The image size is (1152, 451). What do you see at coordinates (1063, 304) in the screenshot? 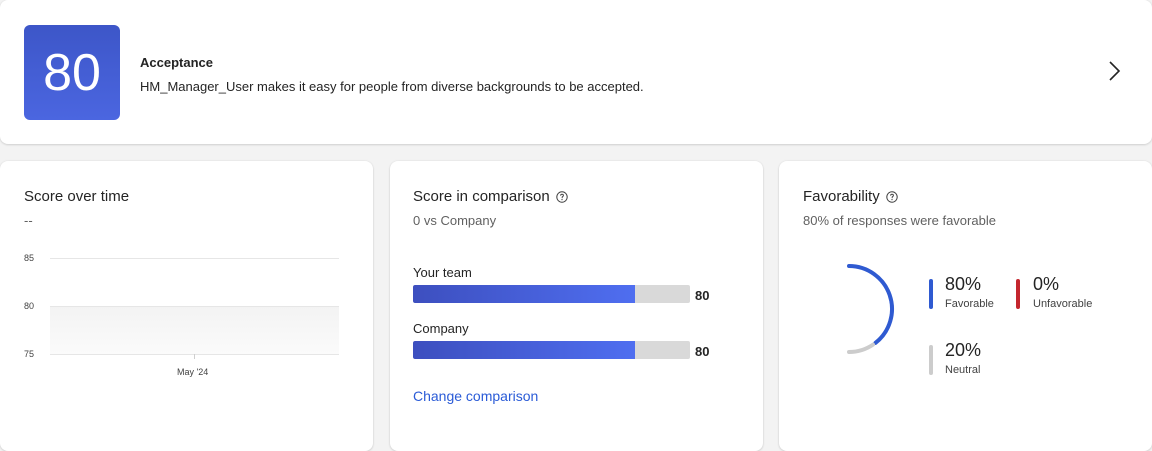
I see `unfavorable-label: Unfavorable` at bounding box center [1063, 304].